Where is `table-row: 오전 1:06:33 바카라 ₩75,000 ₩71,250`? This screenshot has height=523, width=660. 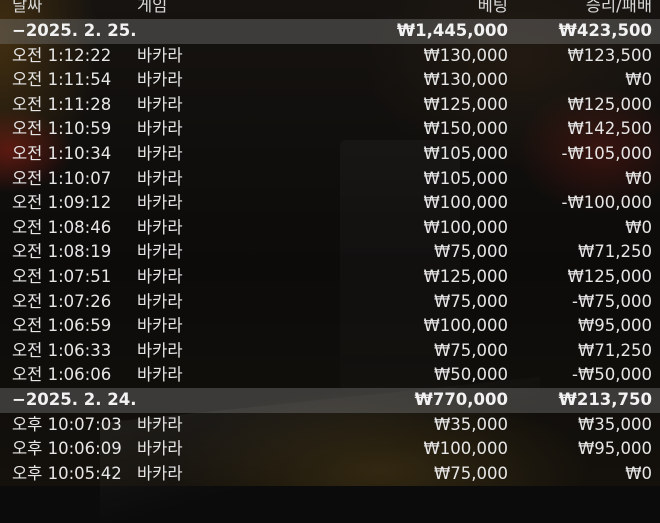
table-row: 오전 1:06:33 바카라 ₩75,000 ₩71,250 is located at coordinates (330, 351).